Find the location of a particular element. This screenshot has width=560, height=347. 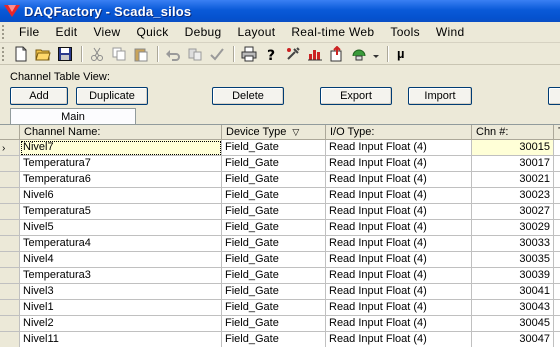

menu-file: File is located at coordinates (29, 32).